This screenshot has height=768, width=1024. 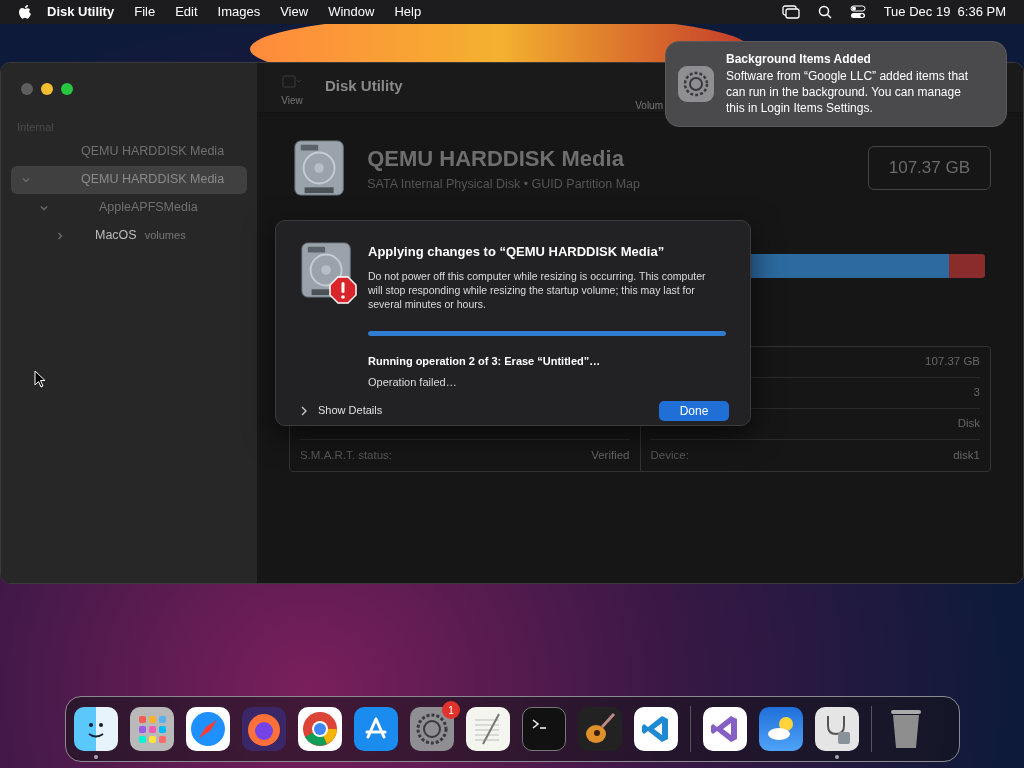 I want to click on item-sublabel: volumes, so click(x=165, y=236).